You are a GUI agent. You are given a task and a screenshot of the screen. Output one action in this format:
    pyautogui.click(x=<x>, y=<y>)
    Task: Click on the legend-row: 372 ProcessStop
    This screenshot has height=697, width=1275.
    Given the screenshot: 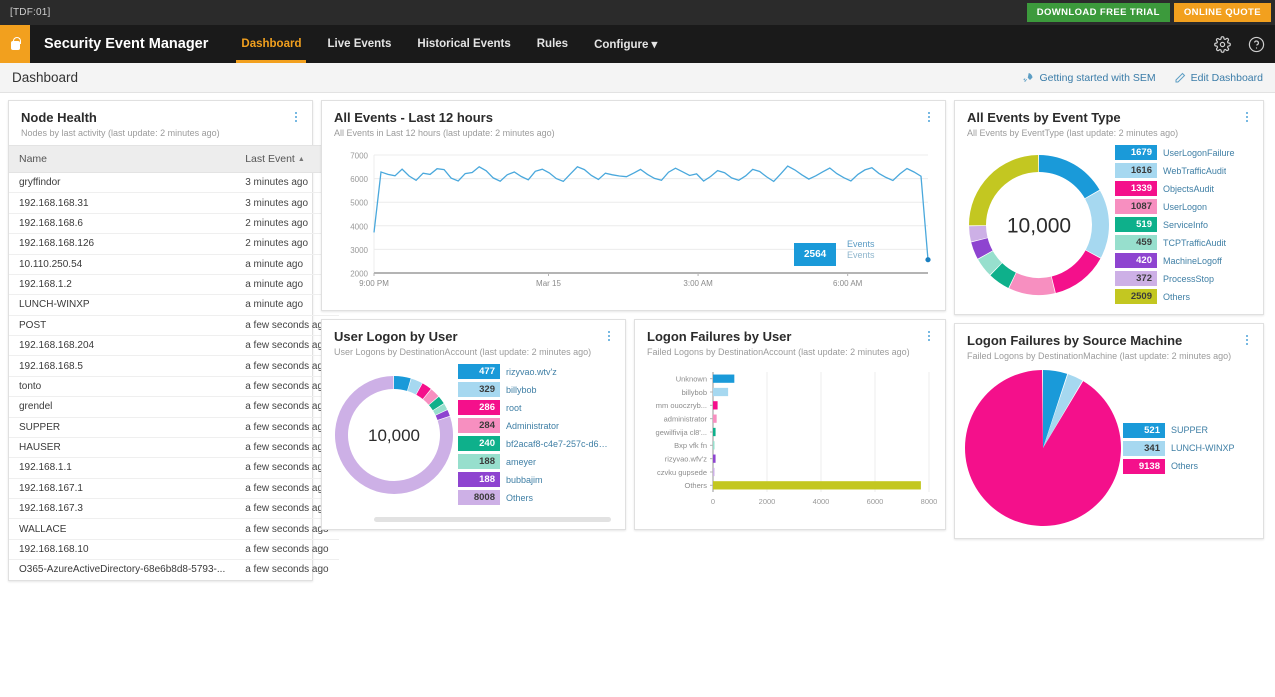 What is the action you would take?
    pyautogui.click(x=1175, y=278)
    